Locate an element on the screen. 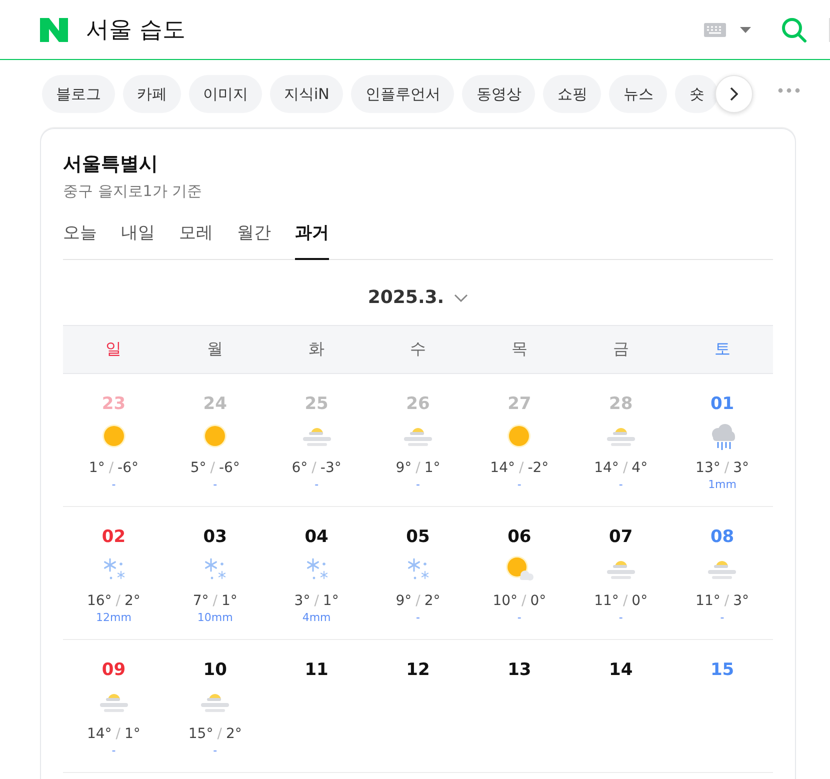 This screenshot has height=779, width=830. next-button is located at coordinates (734, 94).